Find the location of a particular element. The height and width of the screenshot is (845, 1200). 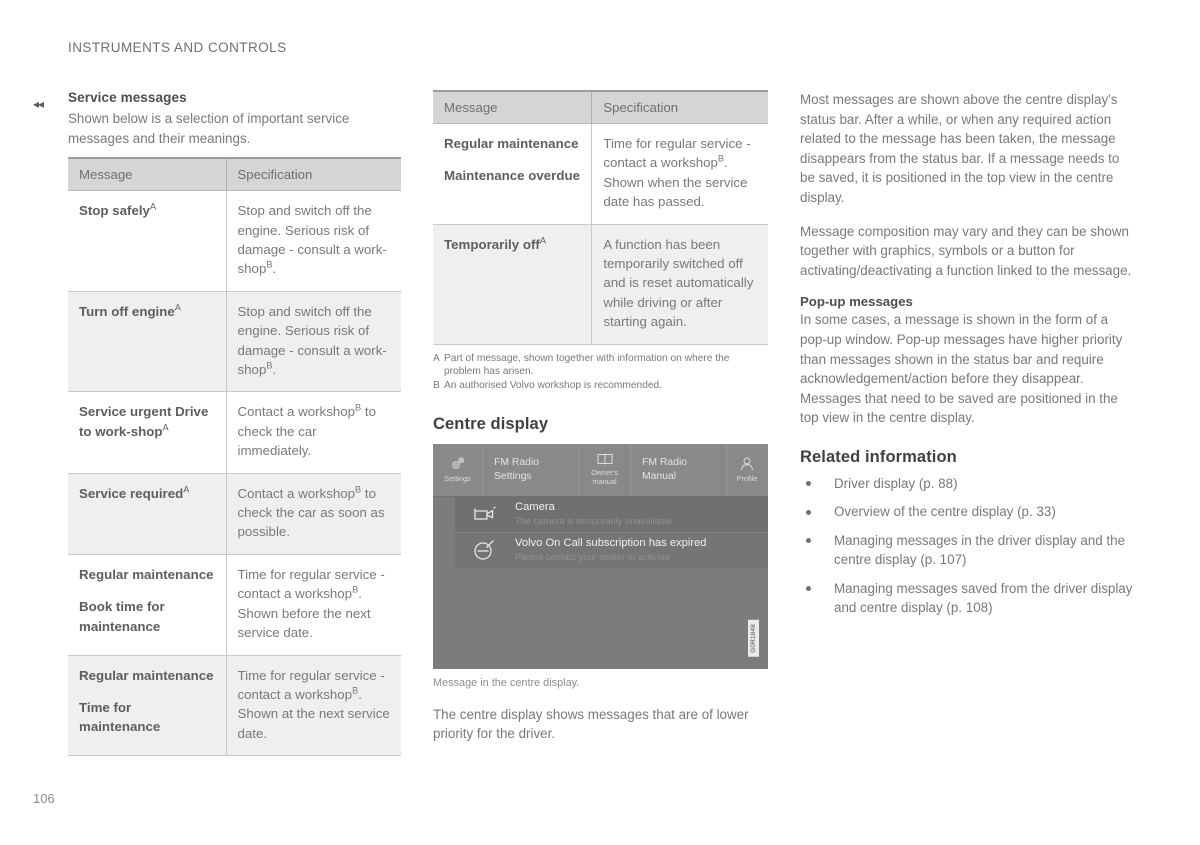

related-information-label: Driver display (p. 88) is located at coordinates (896, 483).